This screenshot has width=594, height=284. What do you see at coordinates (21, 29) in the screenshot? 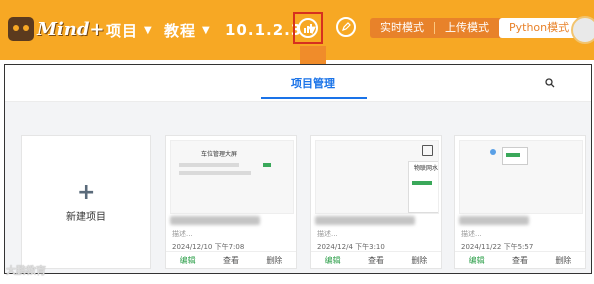
I see `robot-logo-icon` at bounding box center [21, 29].